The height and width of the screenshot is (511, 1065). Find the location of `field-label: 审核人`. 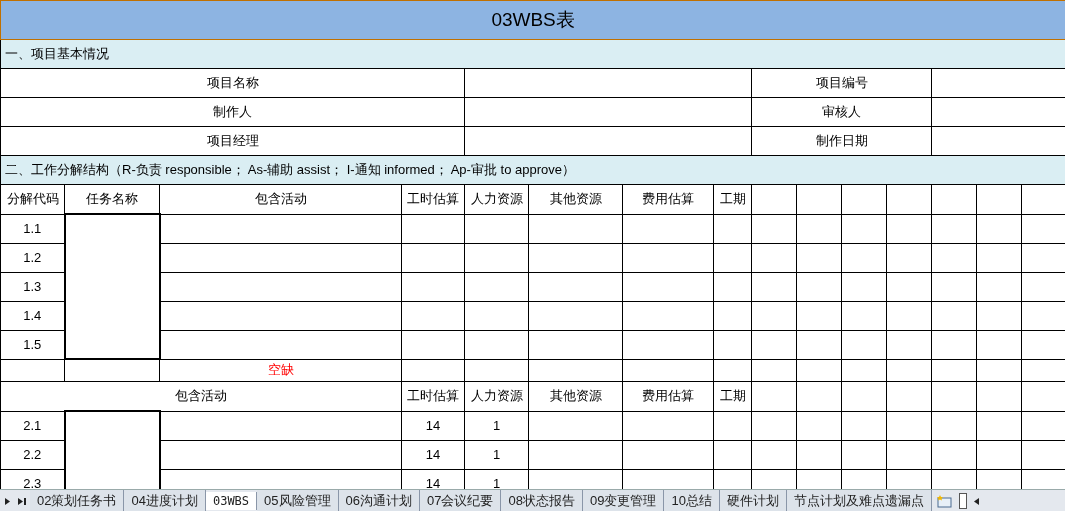

field-label: 审核人 is located at coordinates (841, 112).